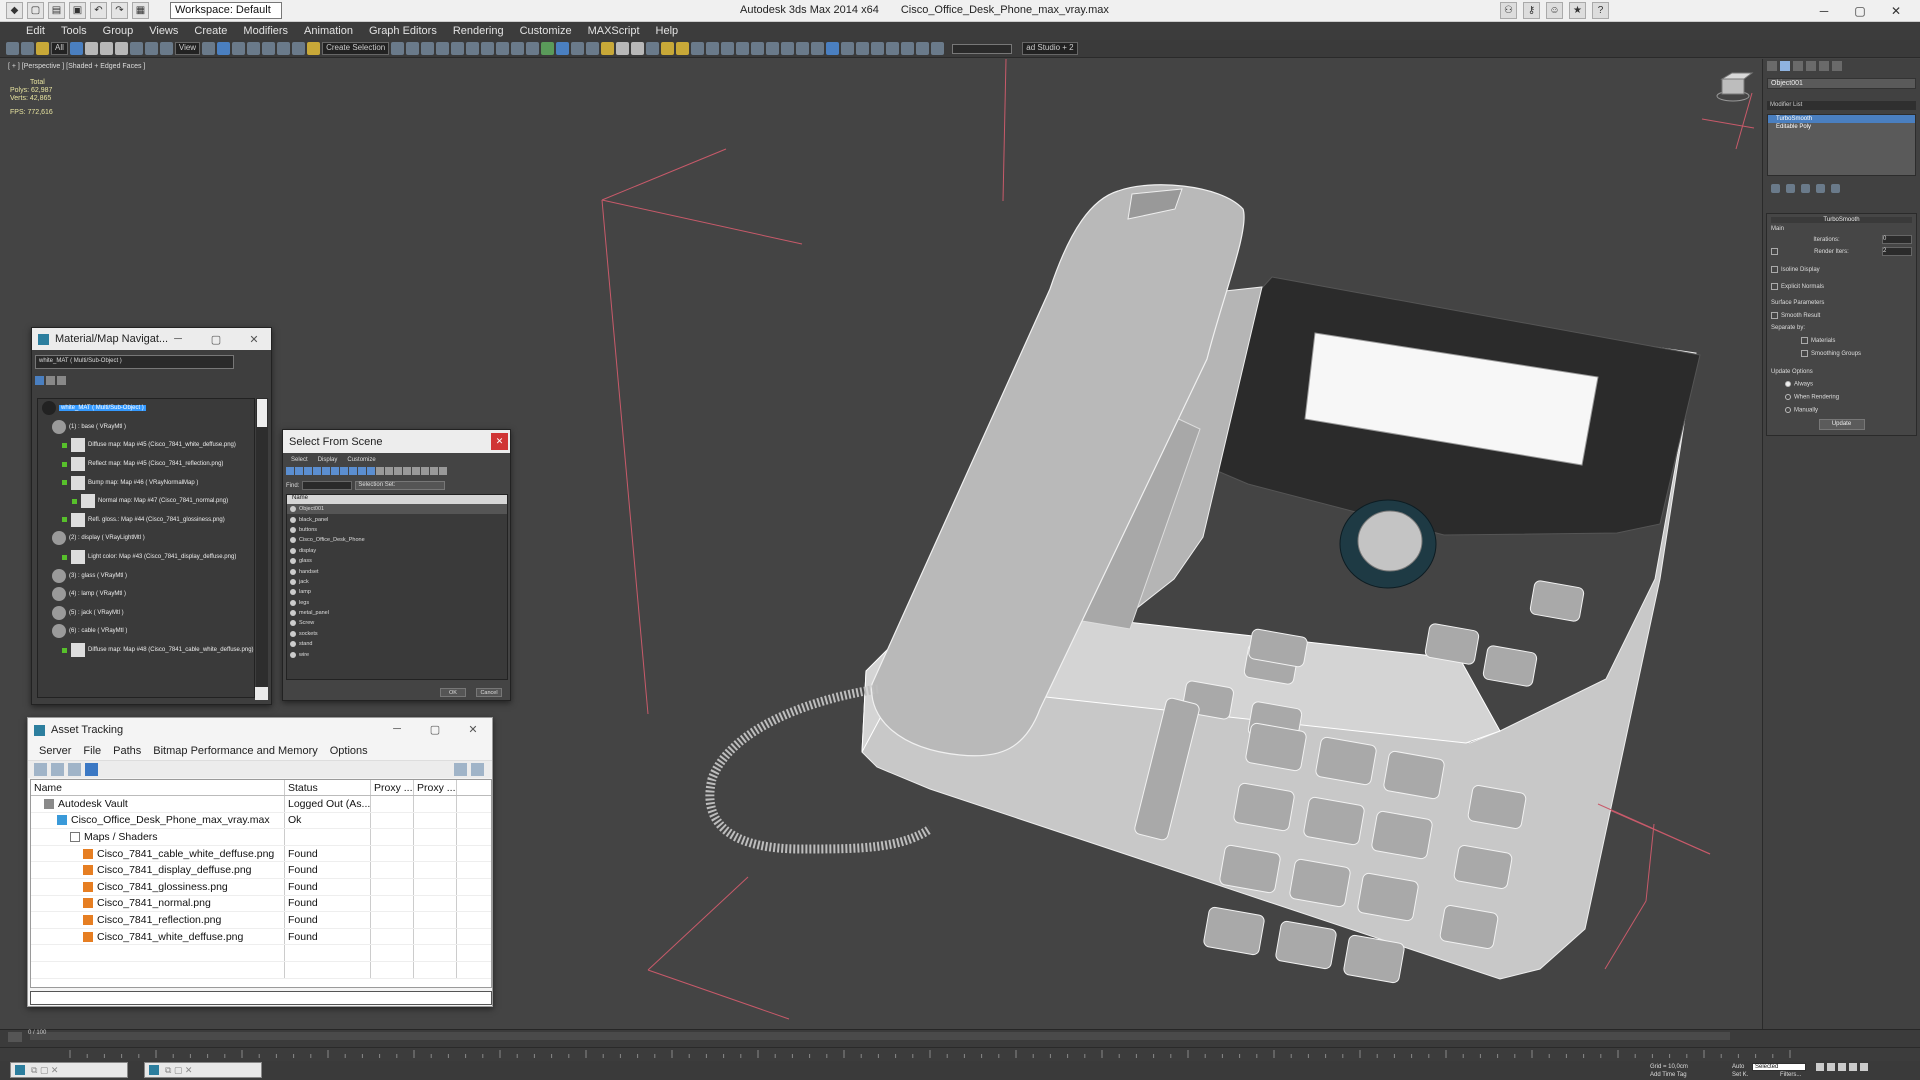  What do you see at coordinates (119, 10) in the screenshot?
I see `redo-icon: ↷` at bounding box center [119, 10].